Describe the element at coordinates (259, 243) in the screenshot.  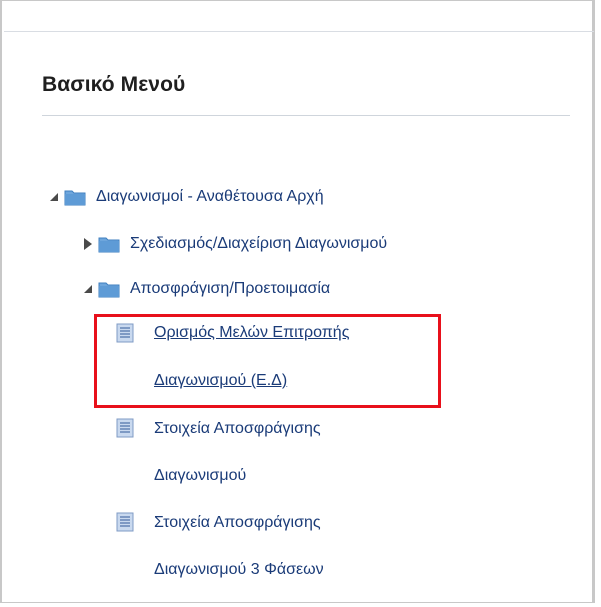
I see `tree-node-label: Σχεδιασμός/Διαχείριση Διαγωνισμού` at that location.